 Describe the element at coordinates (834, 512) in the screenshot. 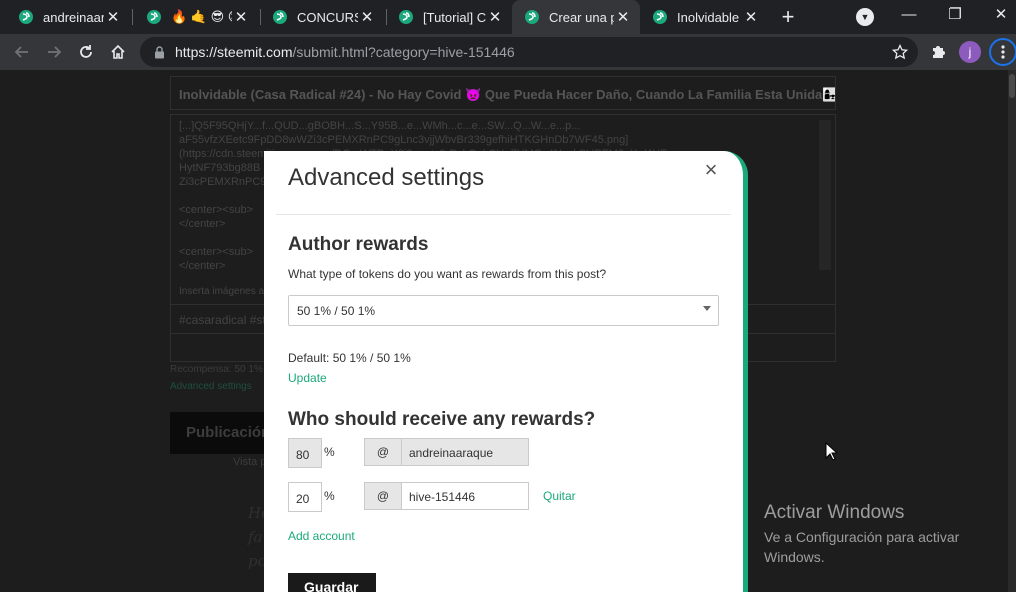

I see `windows-activation-title: Activar Windows` at that location.